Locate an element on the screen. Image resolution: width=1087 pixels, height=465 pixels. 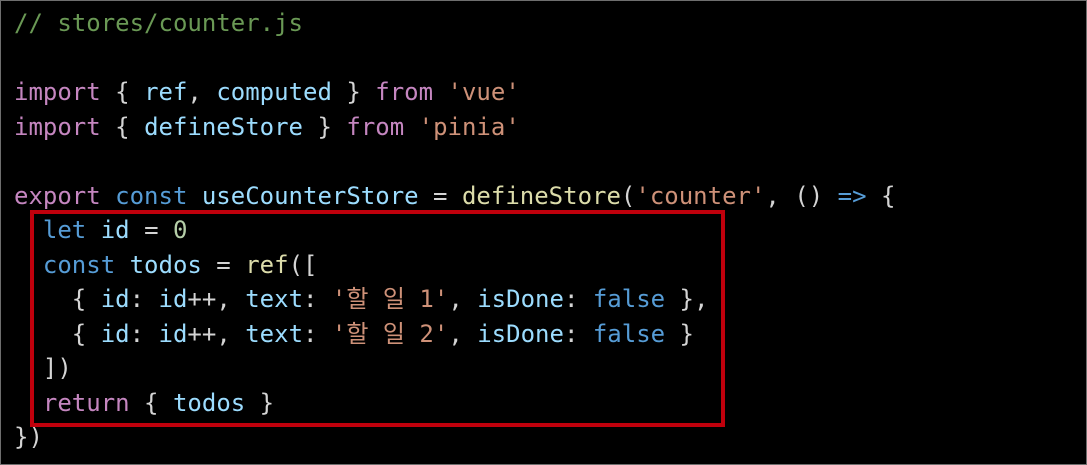
code-token-keyword: export is located at coordinates (57, 195).